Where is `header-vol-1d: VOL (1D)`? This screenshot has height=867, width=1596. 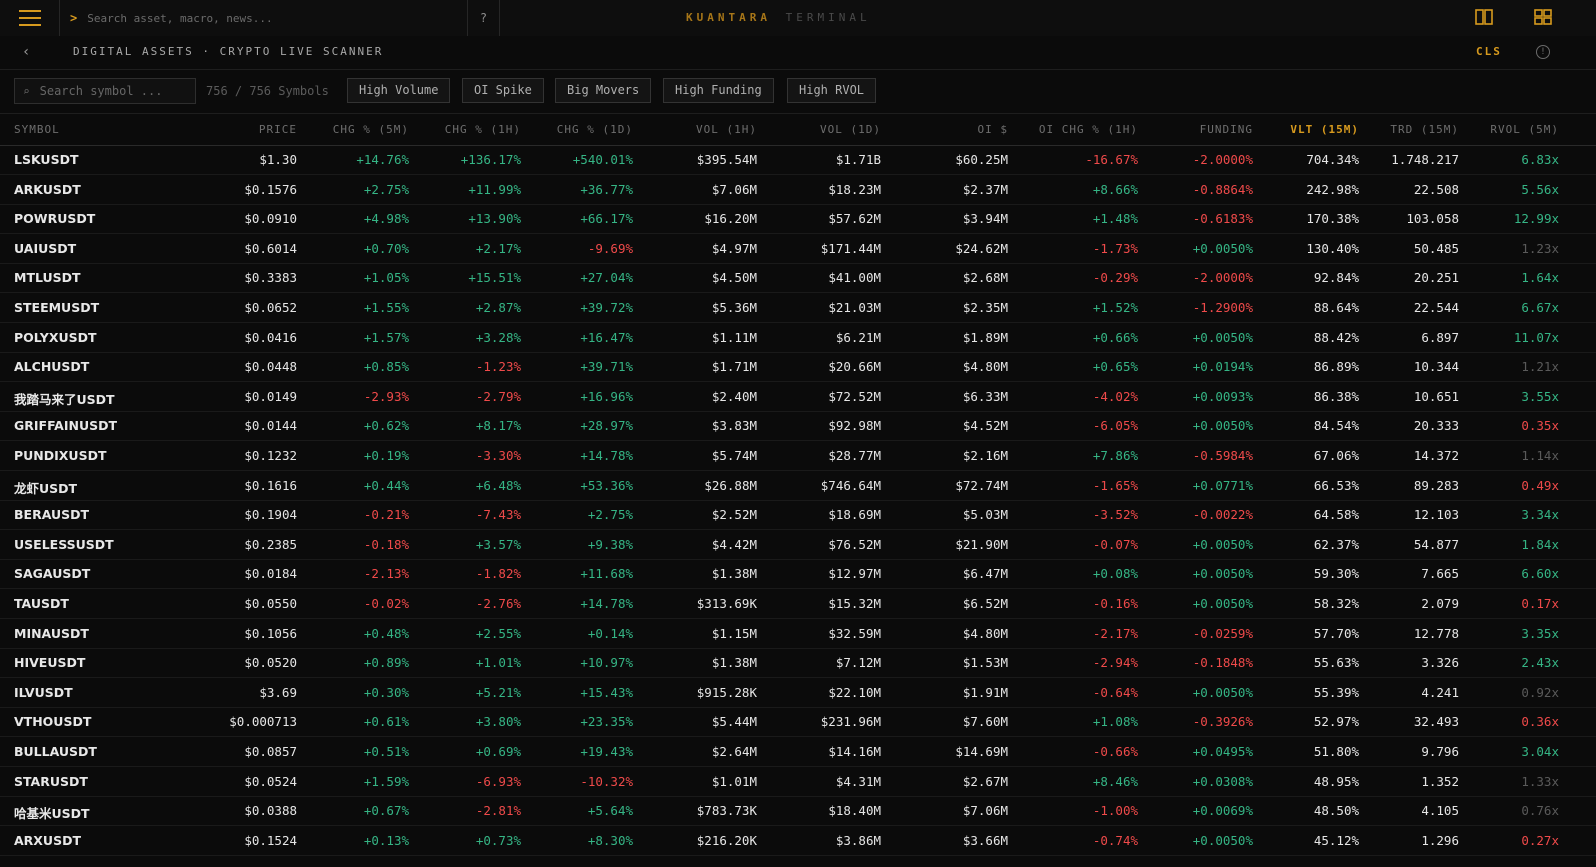 header-vol-1d: VOL (1D) is located at coordinates (850, 129).